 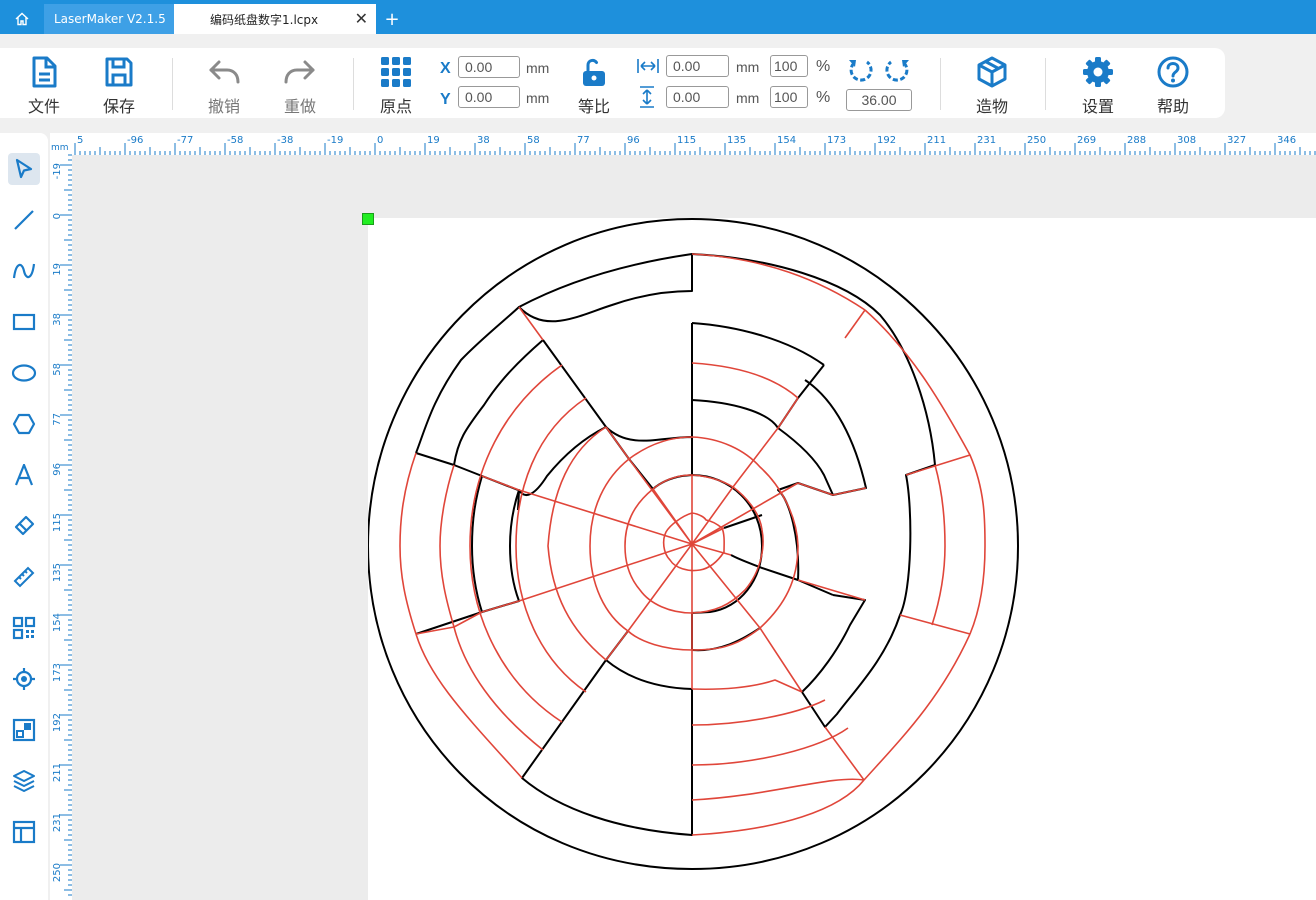 I want to click on origin-marker, so click(x=368, y=219).